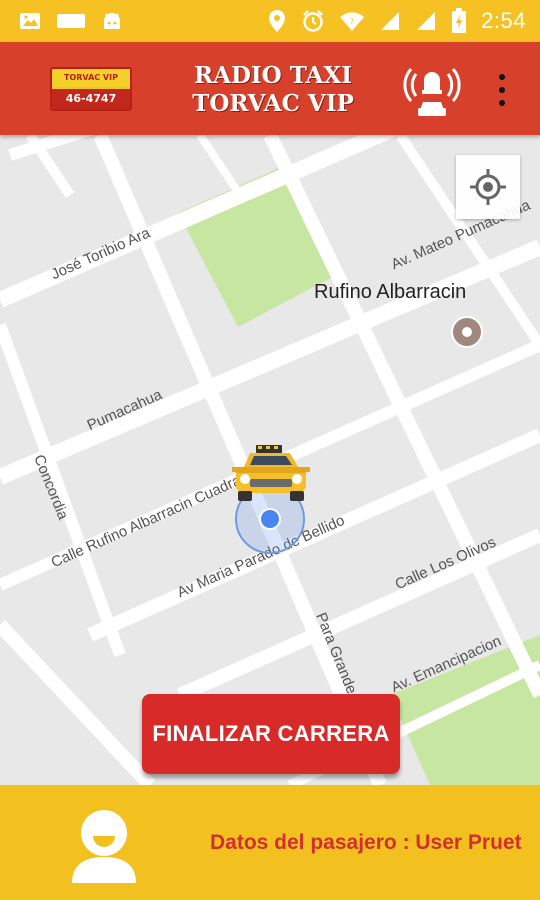  I want to click on logo-phone: 46-4747, so click(91, 99).